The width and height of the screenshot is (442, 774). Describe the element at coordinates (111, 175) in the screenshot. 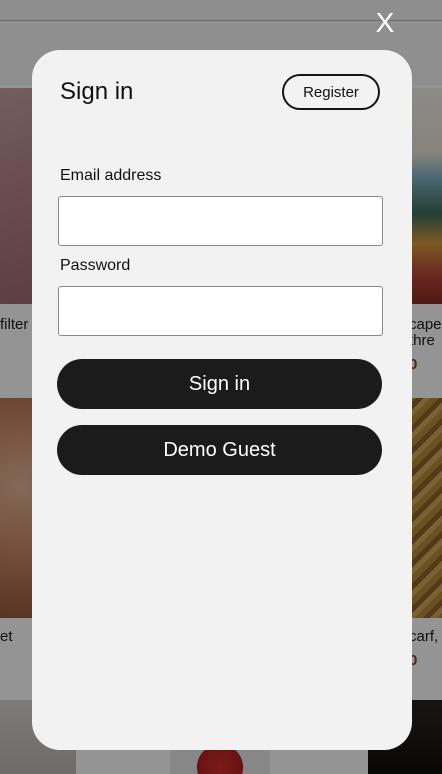

I see `email-label: Email address` at that location.